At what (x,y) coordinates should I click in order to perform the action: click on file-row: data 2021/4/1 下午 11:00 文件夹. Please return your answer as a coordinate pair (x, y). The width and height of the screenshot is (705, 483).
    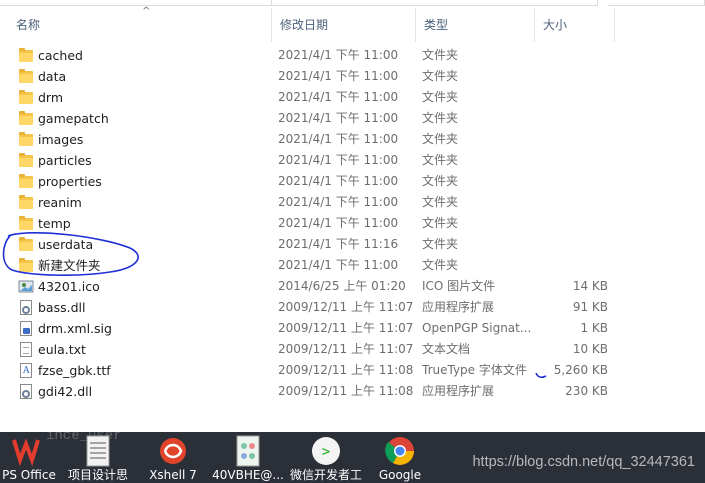
    Looking at the image, I should click on (321, 76).